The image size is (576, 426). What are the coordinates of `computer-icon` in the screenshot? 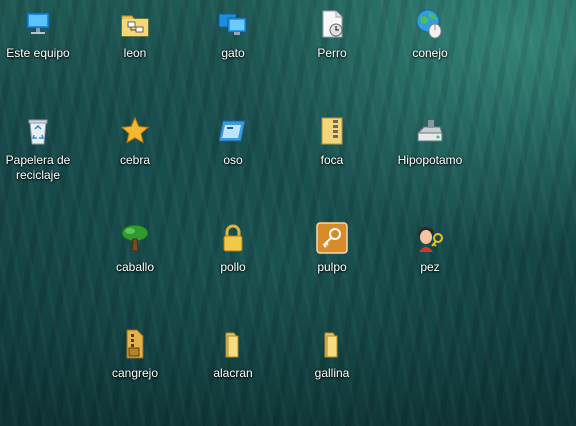 It's located at (38, 24).